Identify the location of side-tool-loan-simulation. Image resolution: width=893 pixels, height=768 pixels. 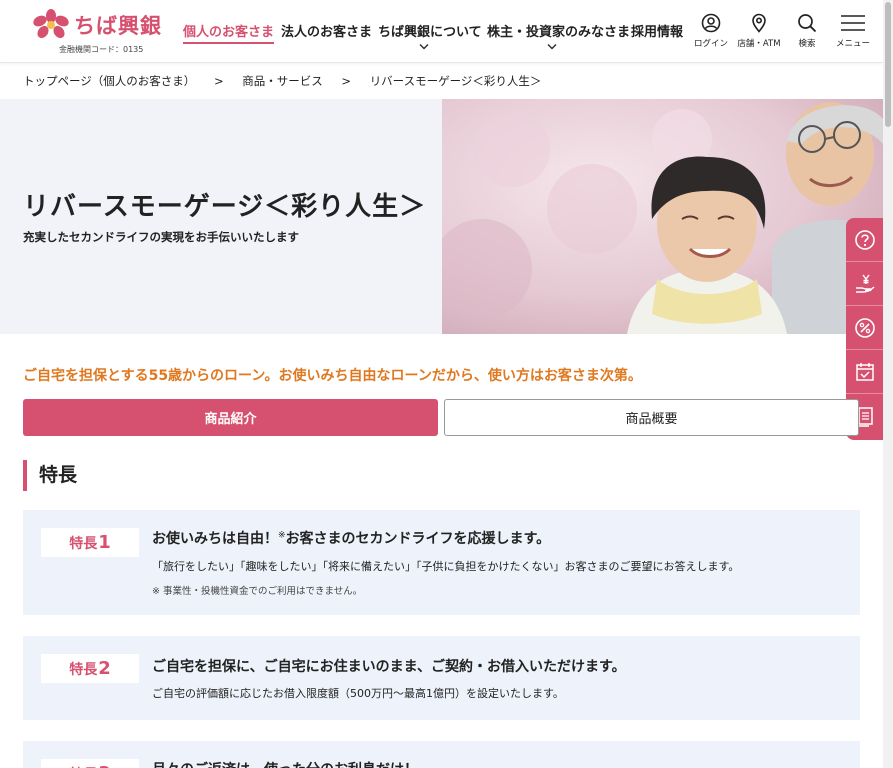
(864, 284).